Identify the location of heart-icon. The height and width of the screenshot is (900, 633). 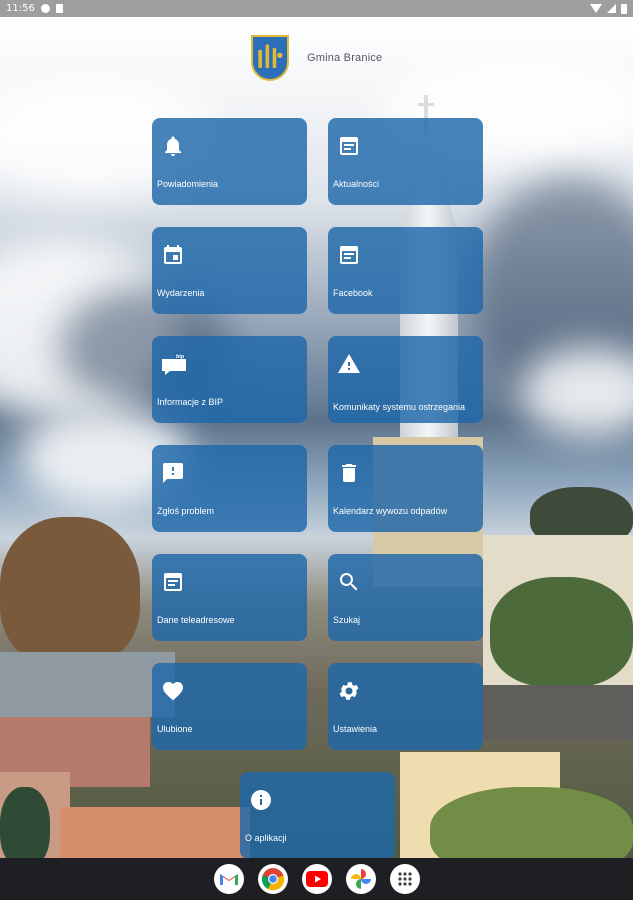
(173, 691).